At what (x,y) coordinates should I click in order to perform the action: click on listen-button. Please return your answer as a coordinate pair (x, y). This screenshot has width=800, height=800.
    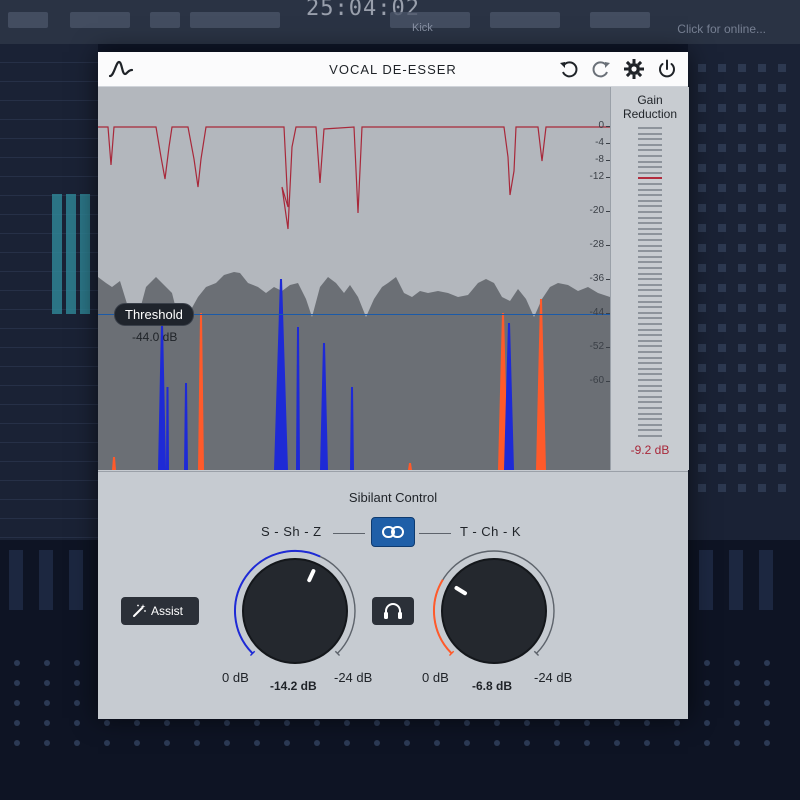
    Looking at the image, I should click on (393, 611).